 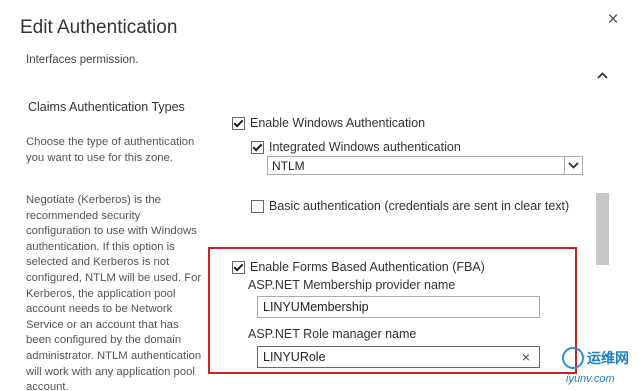 I want to click on integrated-windows-label: Integrated Windows authentication, so click(x=365, y=147).